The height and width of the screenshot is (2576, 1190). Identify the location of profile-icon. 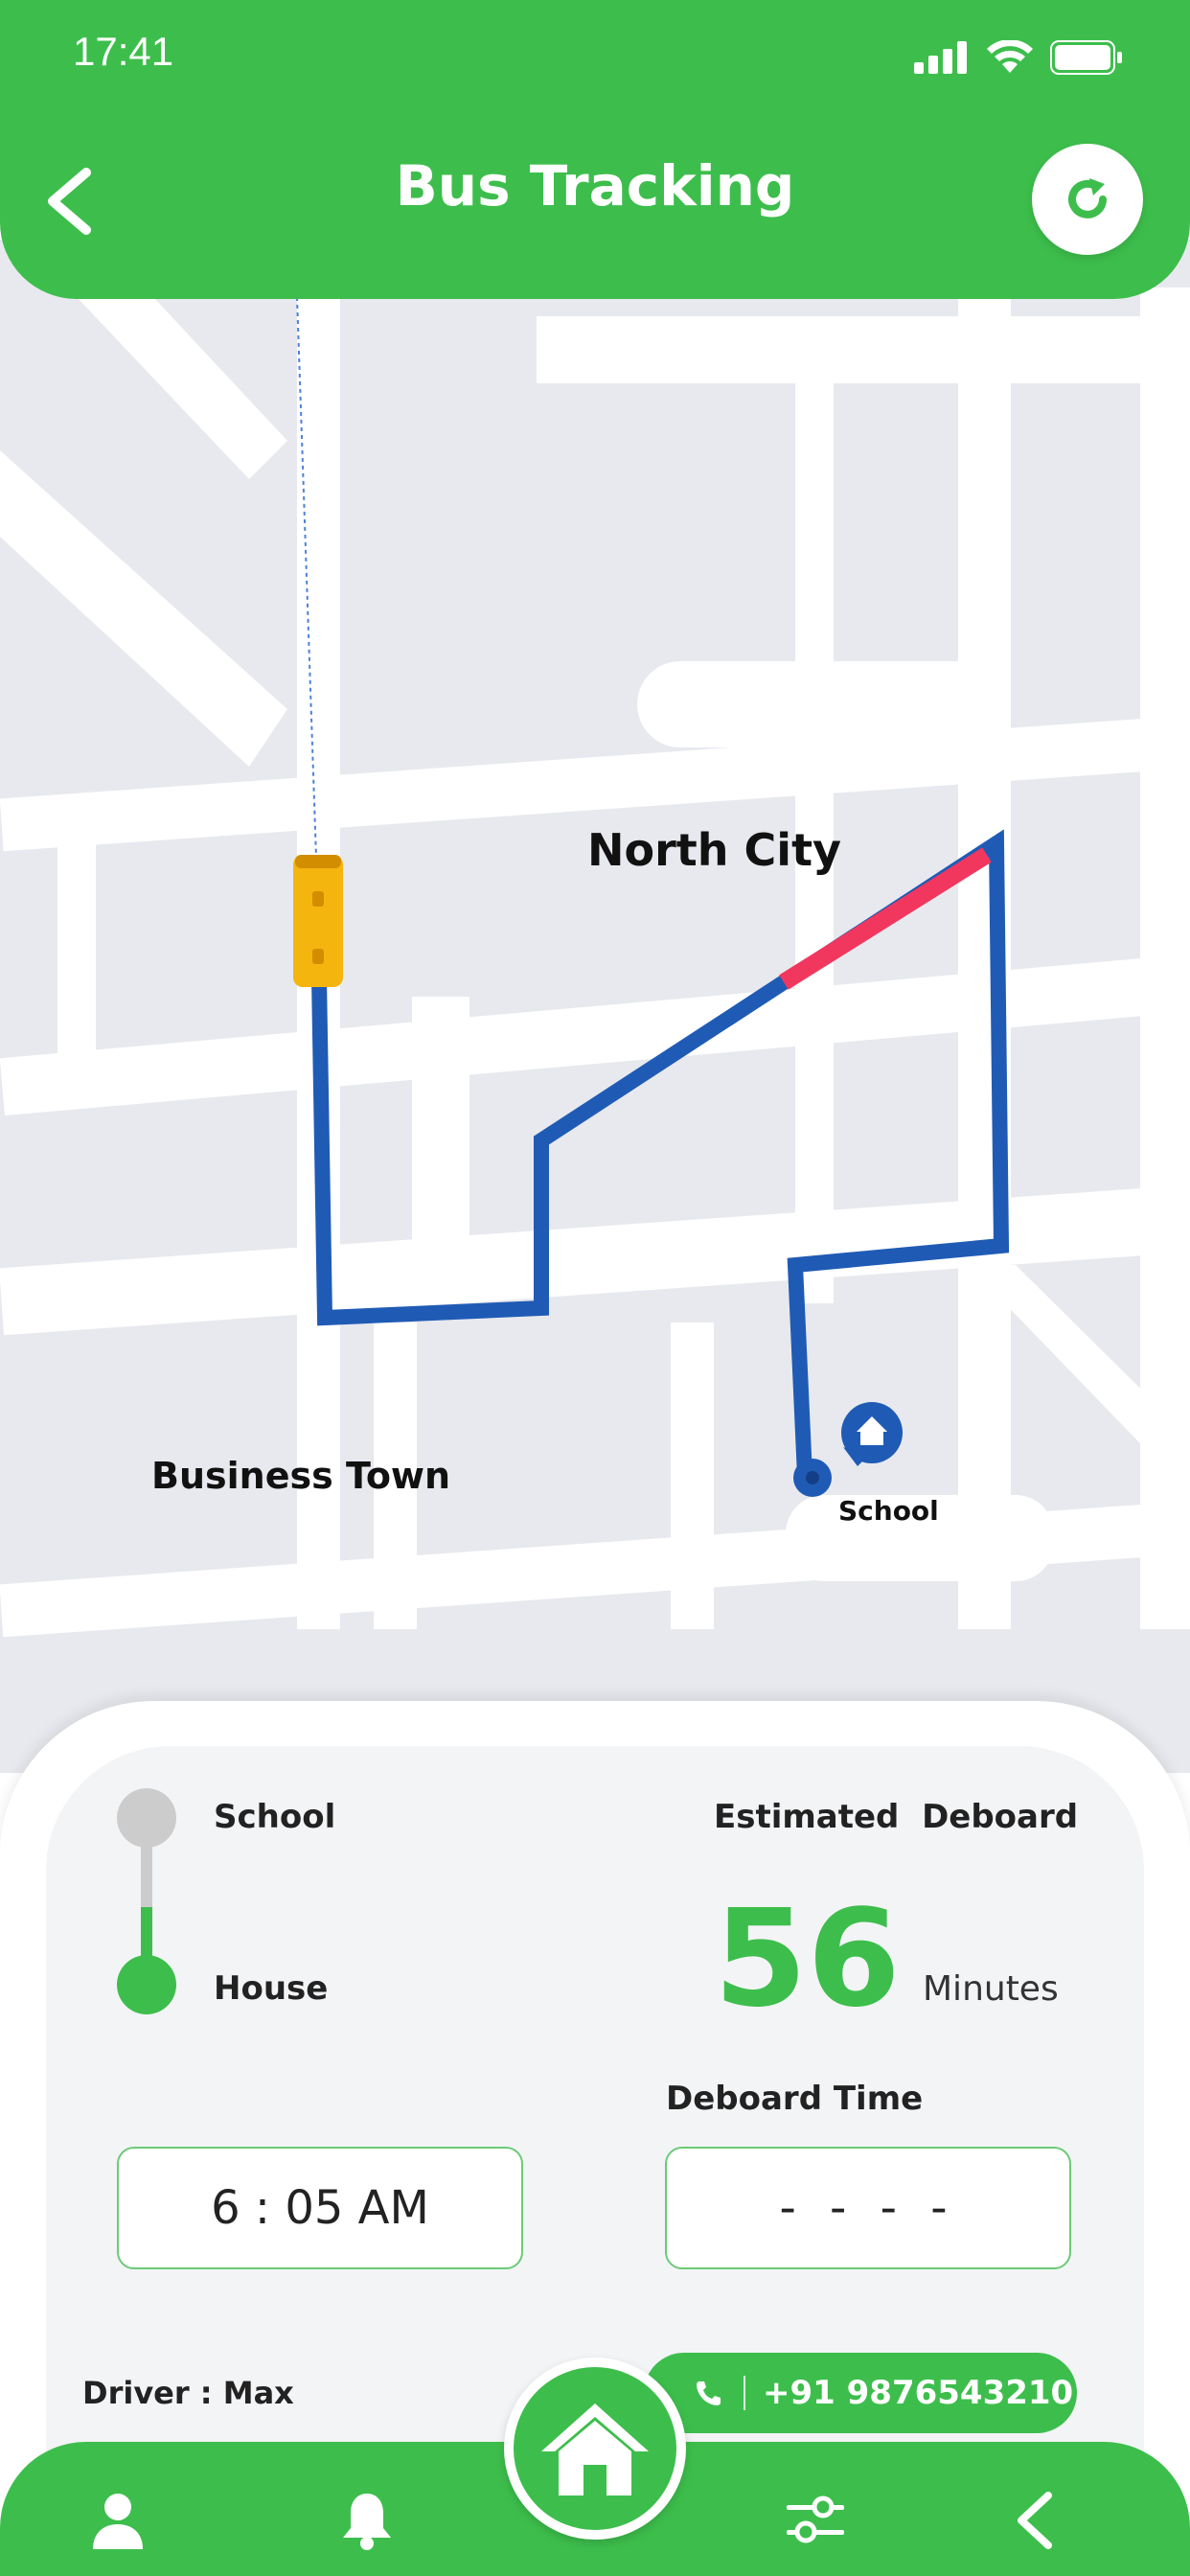
(118, 2521).